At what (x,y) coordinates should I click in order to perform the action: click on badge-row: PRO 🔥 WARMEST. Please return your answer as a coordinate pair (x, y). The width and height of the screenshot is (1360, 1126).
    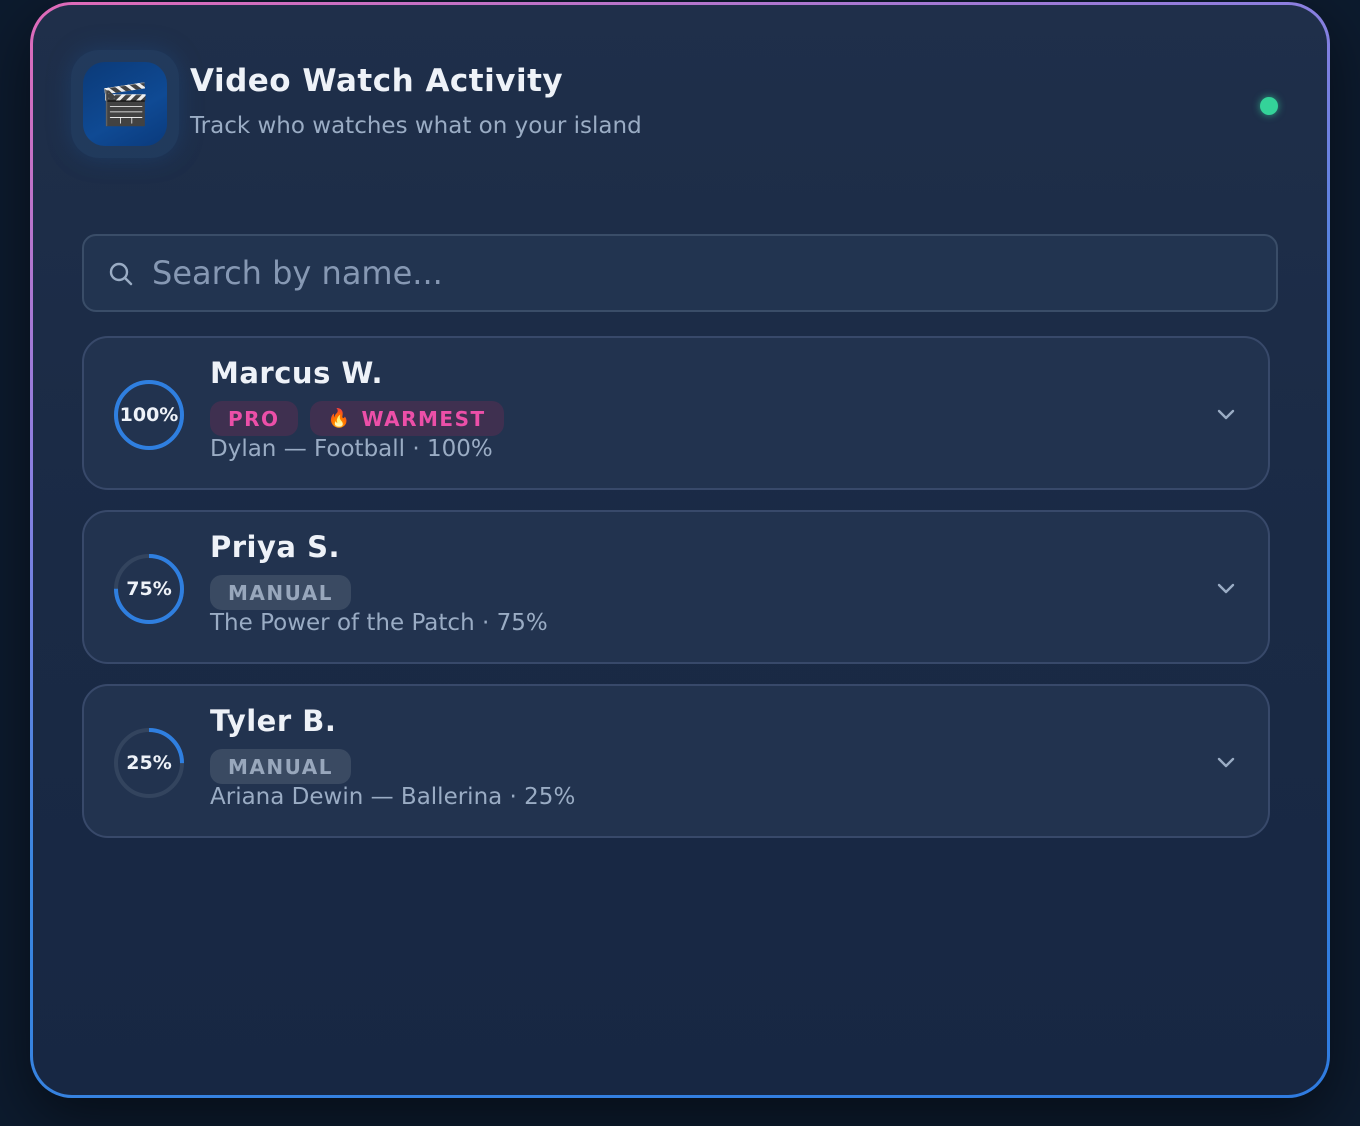
    Looking at the image, I should click on (357, 418).